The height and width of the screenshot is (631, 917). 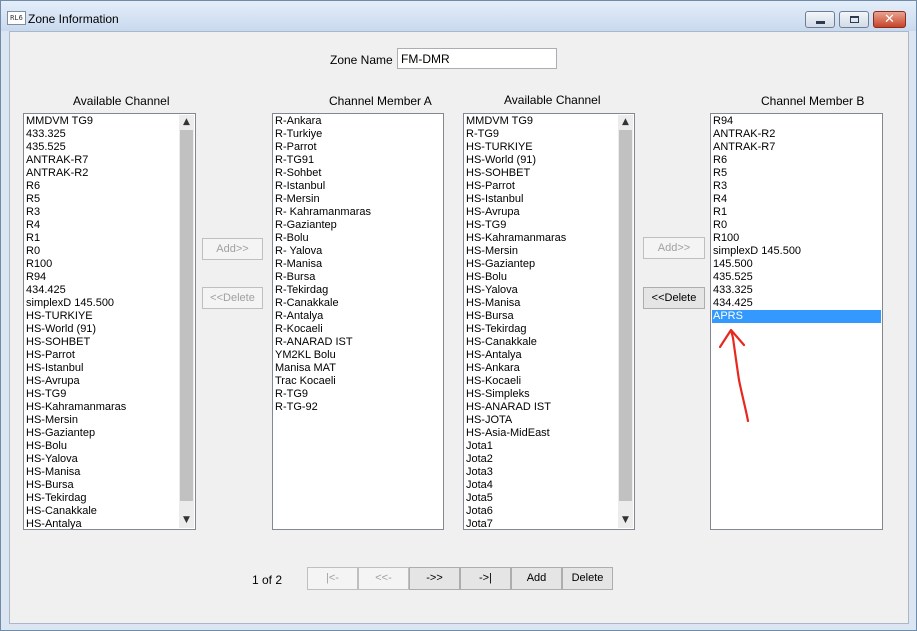 What do you see at coordinates (358, 251) in the screenshot?
I see `list-item: R- Yalova` at bounding box center [358, 251].